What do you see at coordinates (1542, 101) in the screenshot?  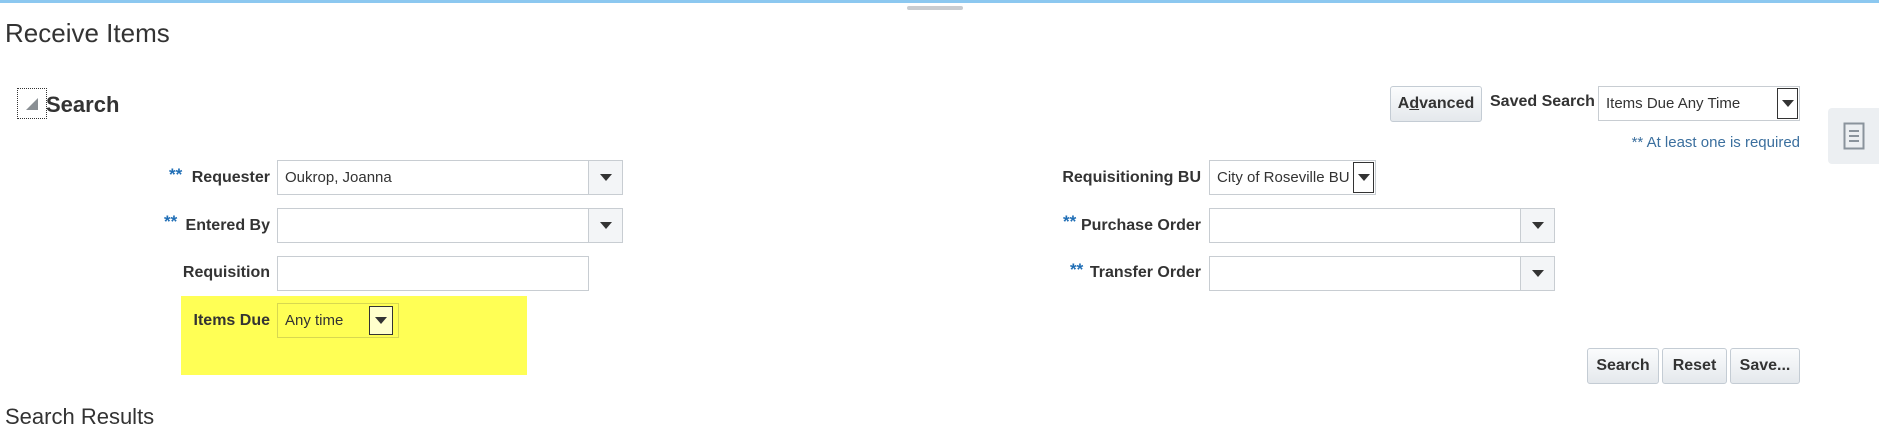 I see `saved-search-label: Saved Search` at bounding box center [1542, 101].